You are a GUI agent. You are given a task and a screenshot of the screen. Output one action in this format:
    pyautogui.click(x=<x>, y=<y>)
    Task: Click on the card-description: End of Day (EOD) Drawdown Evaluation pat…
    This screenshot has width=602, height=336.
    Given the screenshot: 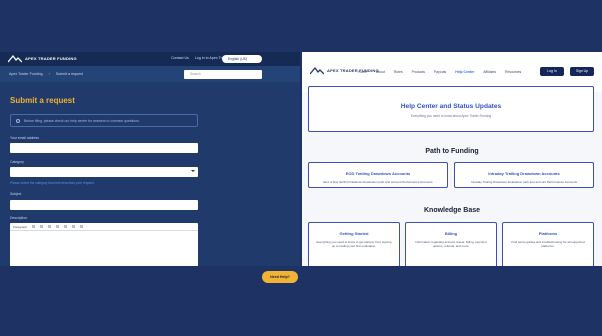 What is the action you would take?
    pyautogui.click(x=378, y=182)
    